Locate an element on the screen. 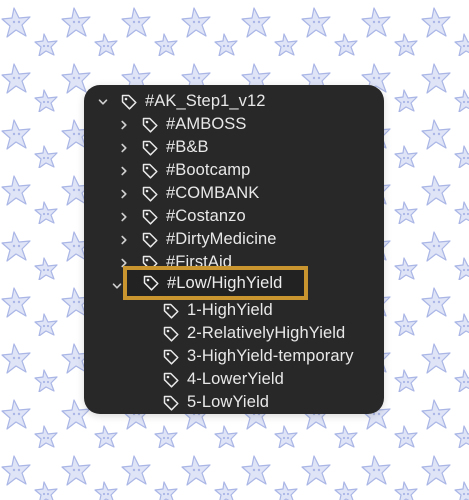  tree-row-label: #Low/HighYield is located at coordinates (225, 282).